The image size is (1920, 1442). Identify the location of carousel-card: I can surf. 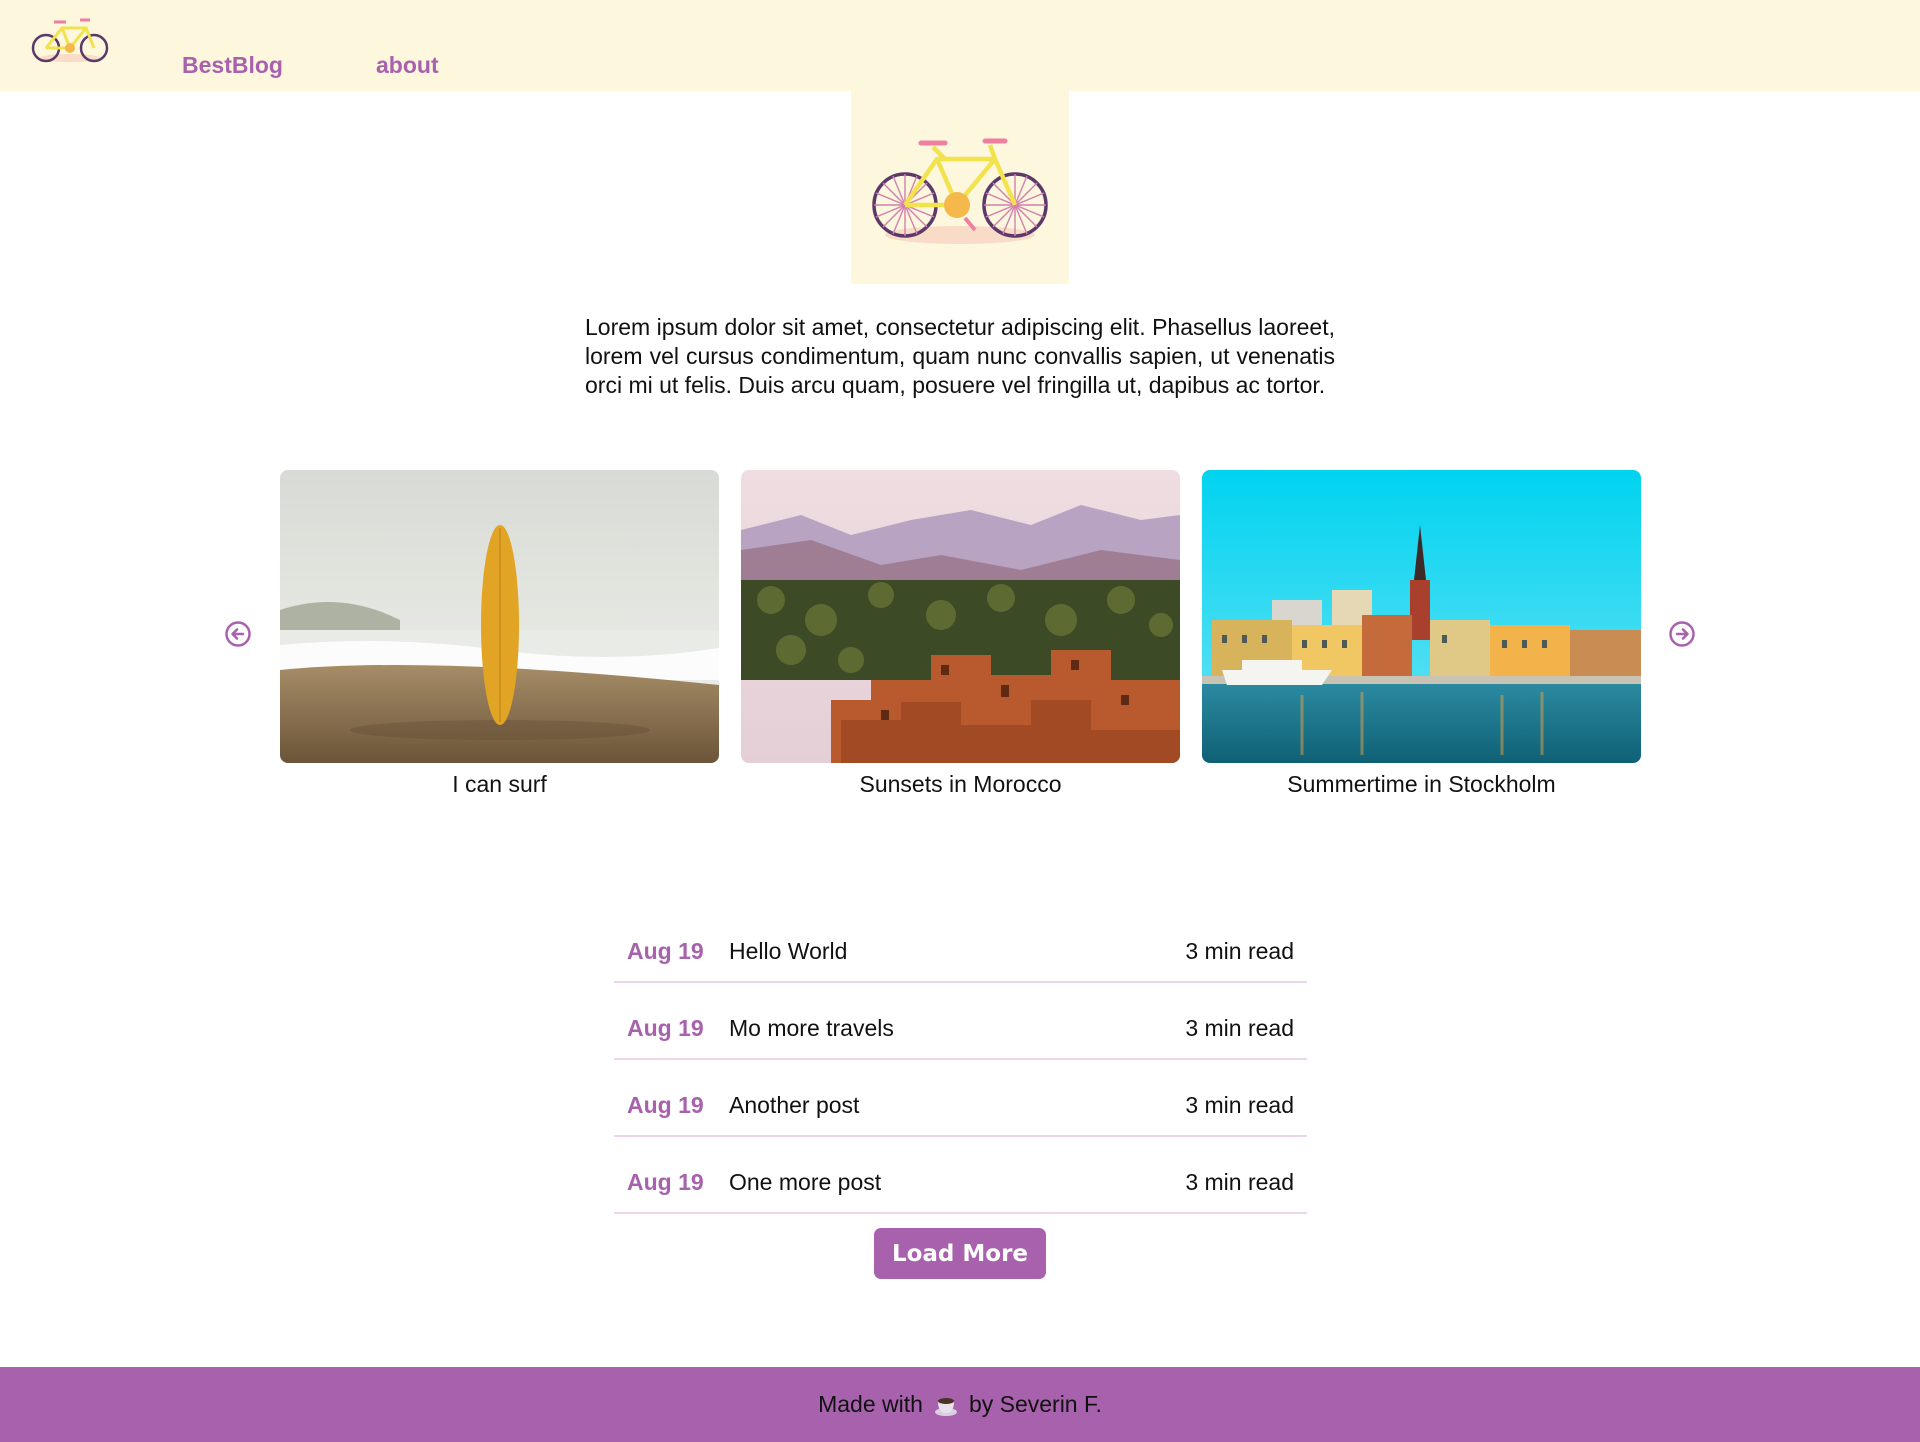
(499, 634).